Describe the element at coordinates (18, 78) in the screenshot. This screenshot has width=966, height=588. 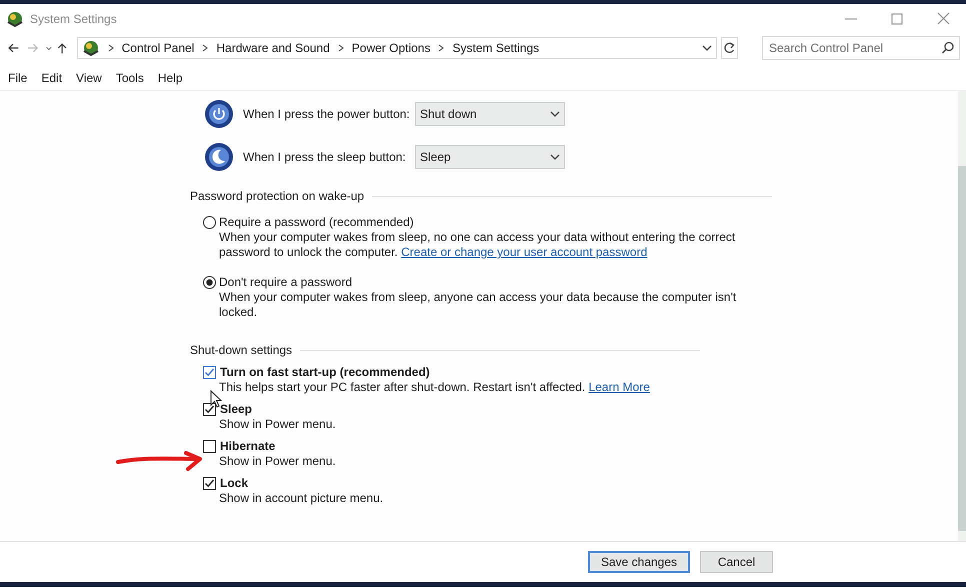
I see `menu-item: File` at that location.